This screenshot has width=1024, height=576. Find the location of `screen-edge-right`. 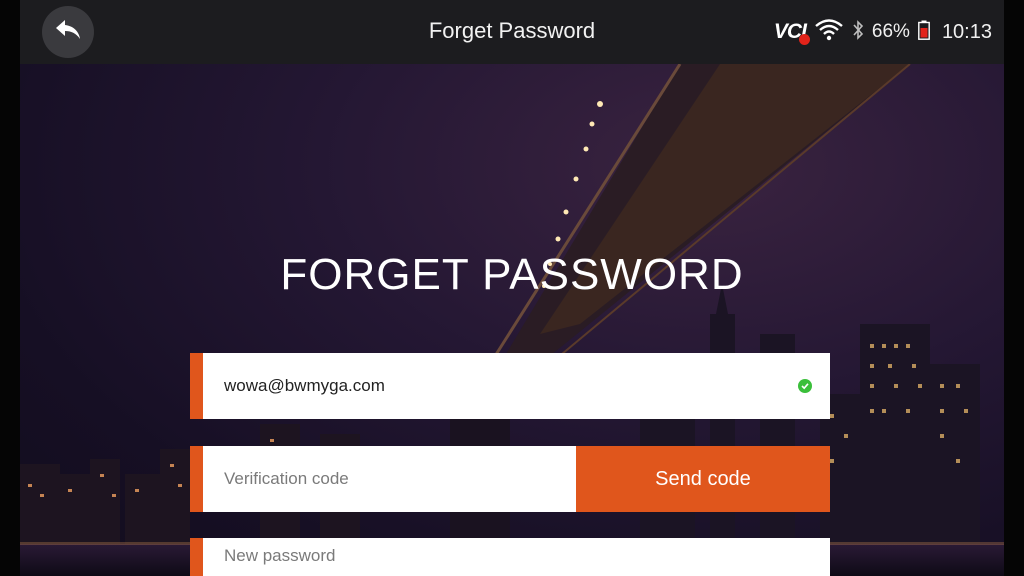

screen-edge-right is located at coordinates (1014, 288).